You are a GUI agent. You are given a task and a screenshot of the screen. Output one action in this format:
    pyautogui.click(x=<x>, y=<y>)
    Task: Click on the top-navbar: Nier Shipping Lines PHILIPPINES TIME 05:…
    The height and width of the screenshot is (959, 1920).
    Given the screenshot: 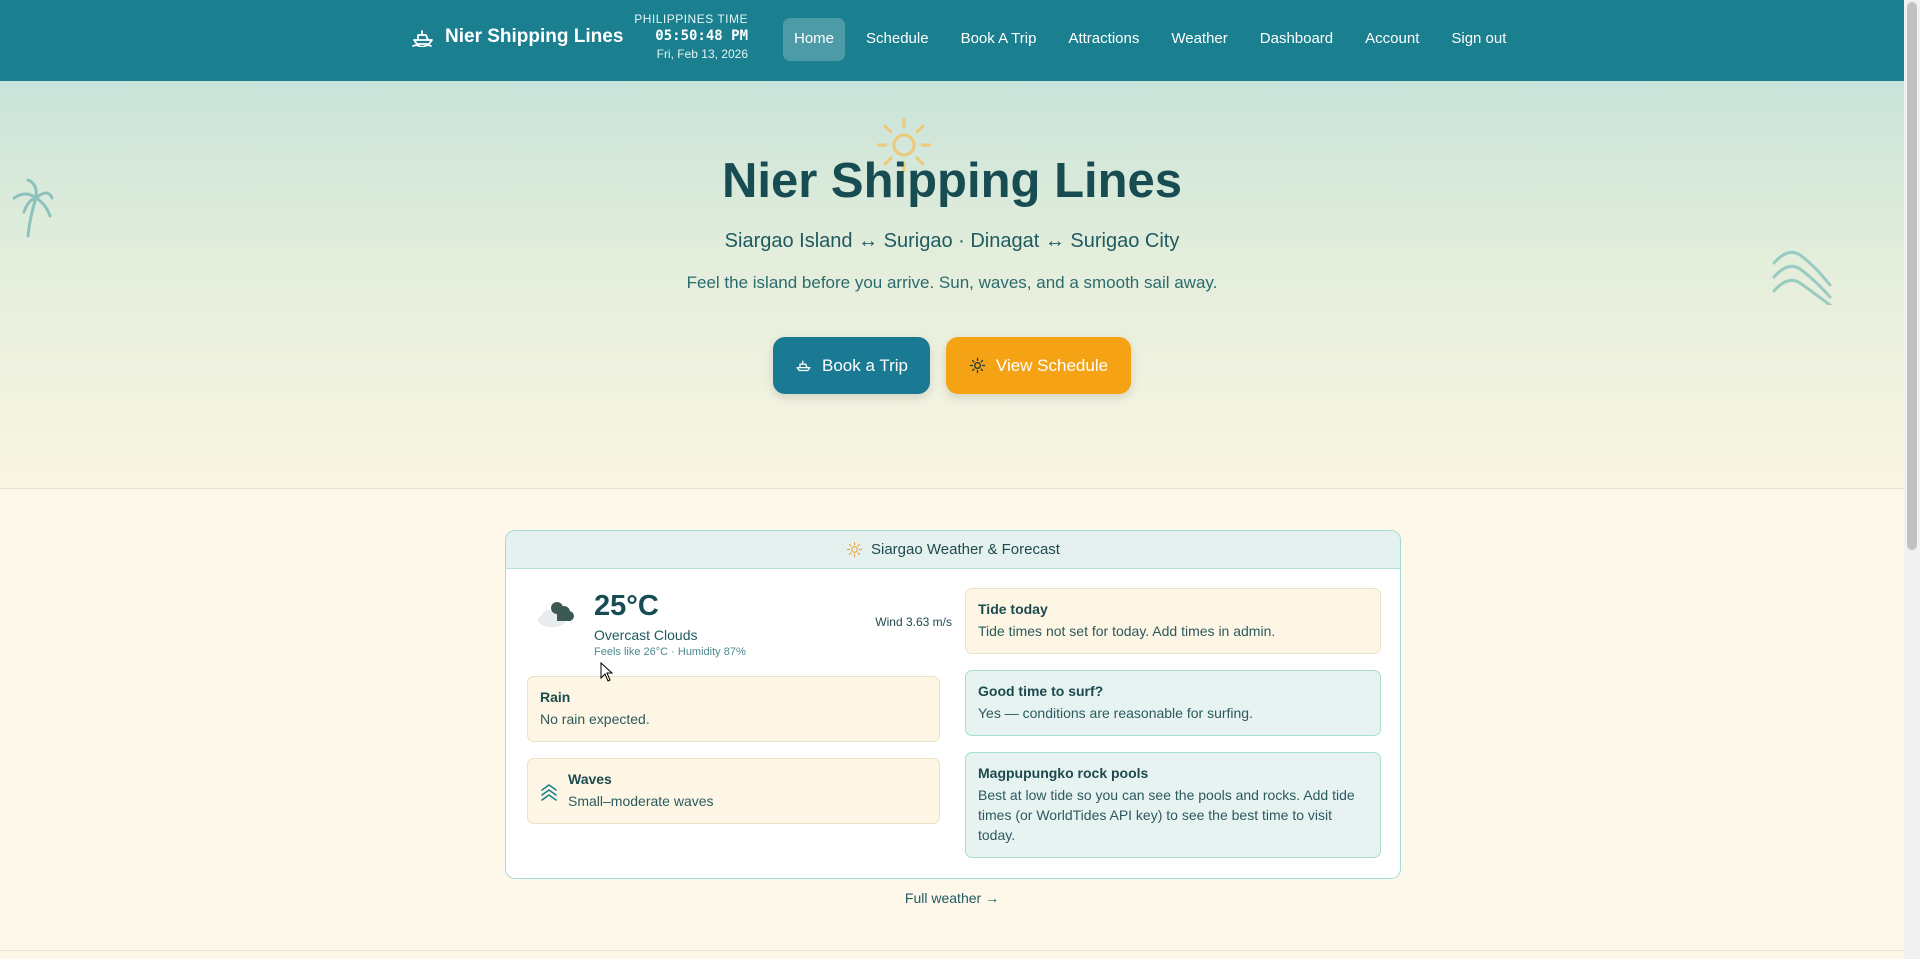 What is the action you would take?
    pyautogui.click(x=952, y=40)
    